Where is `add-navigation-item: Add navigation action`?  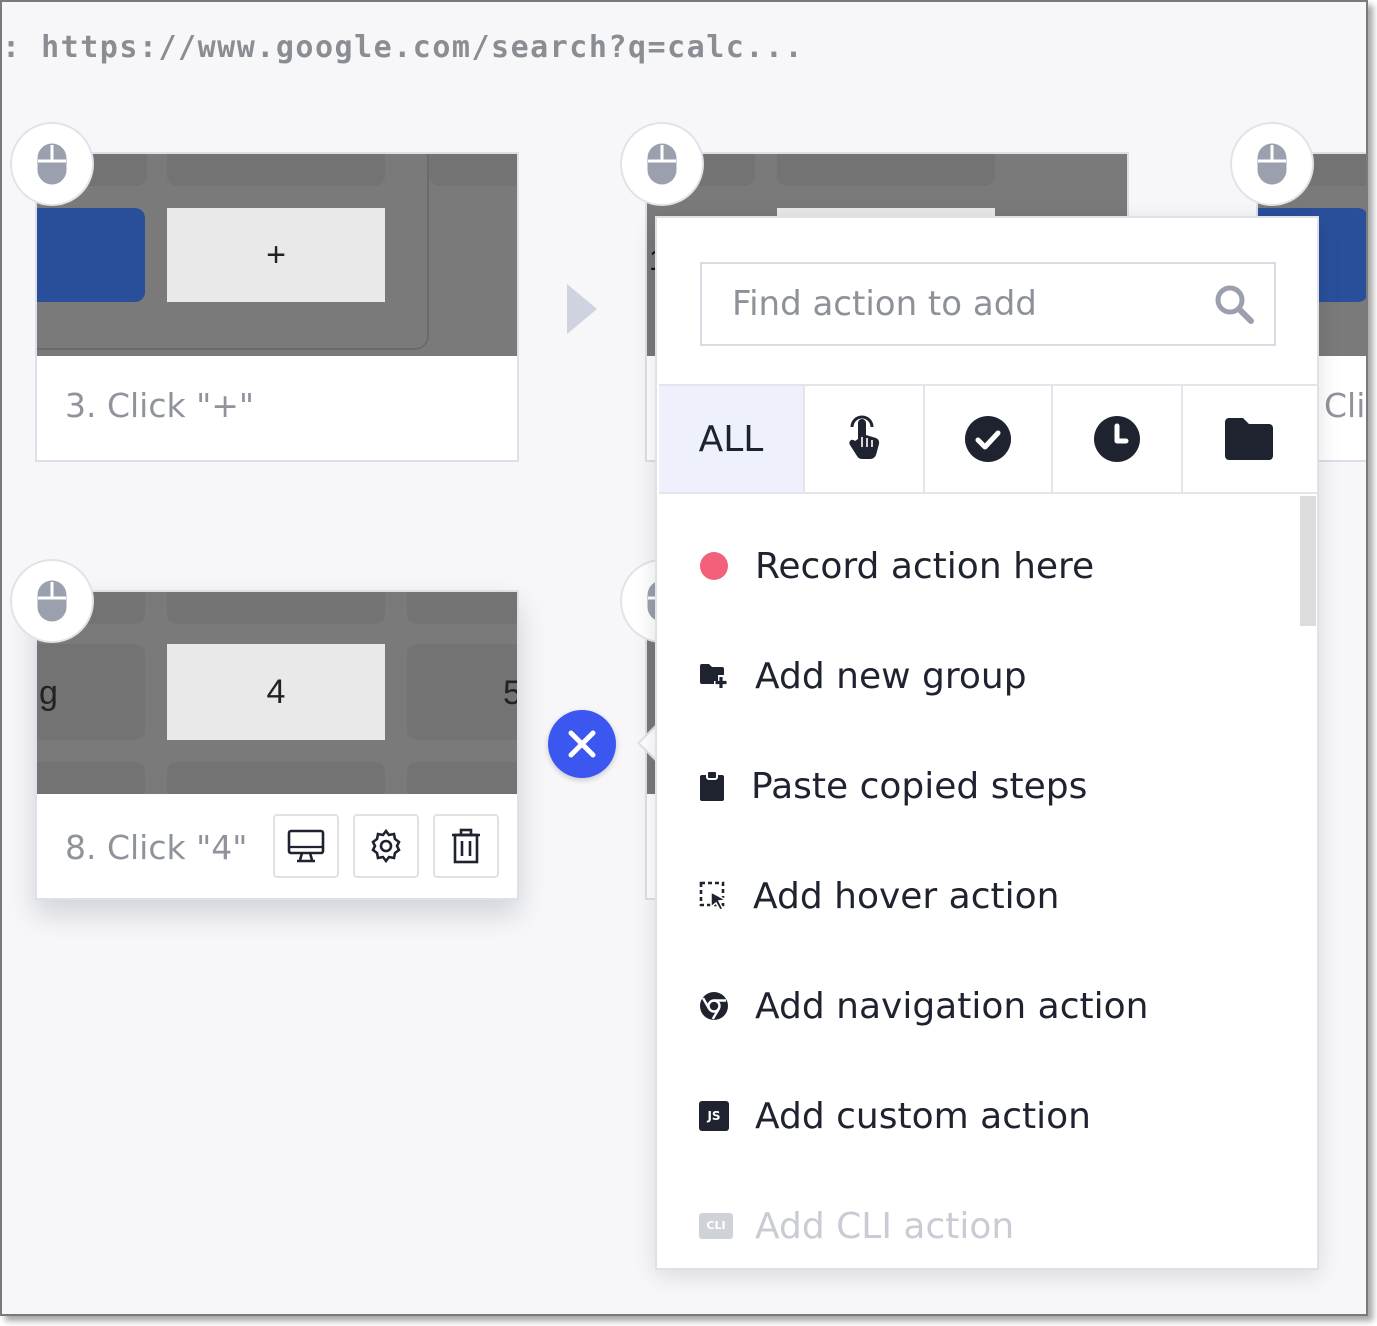
add-navigation-item: Add navigation action is located at coordinates (923, 1006).